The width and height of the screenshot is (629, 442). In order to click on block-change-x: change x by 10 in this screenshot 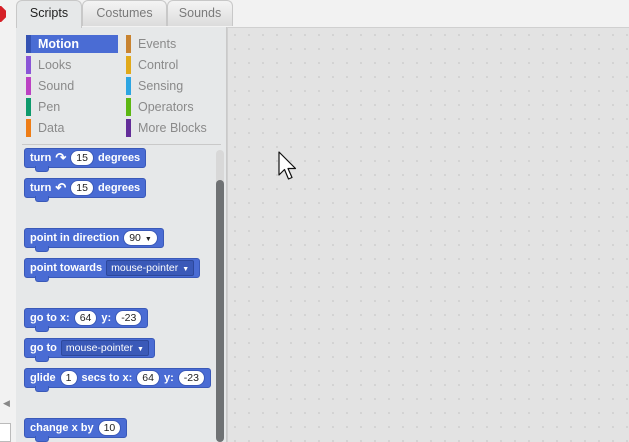, I will do `click(76, 430)`.